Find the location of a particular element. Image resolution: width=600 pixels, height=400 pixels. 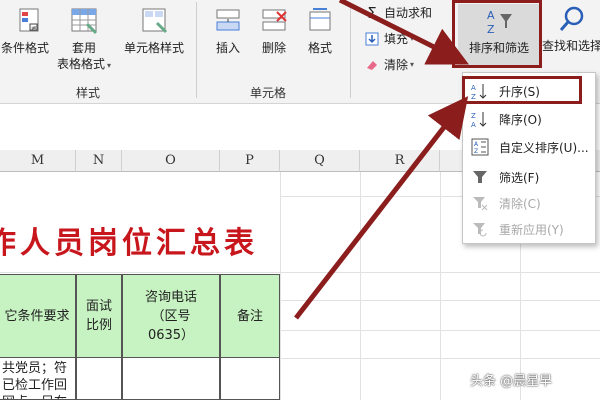

table-cell: 共党员；符 已检工作回 网点，另在 is located at coordinates (38, 379).